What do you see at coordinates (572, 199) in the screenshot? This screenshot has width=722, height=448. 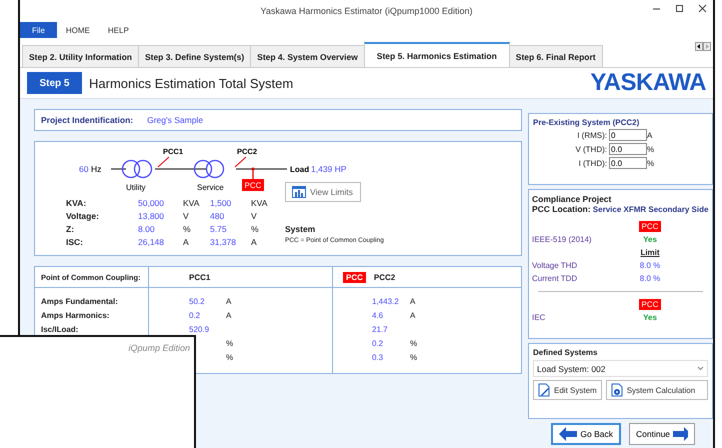 I see `panel-title: Compliance Project` at bounding box center [572, 199].